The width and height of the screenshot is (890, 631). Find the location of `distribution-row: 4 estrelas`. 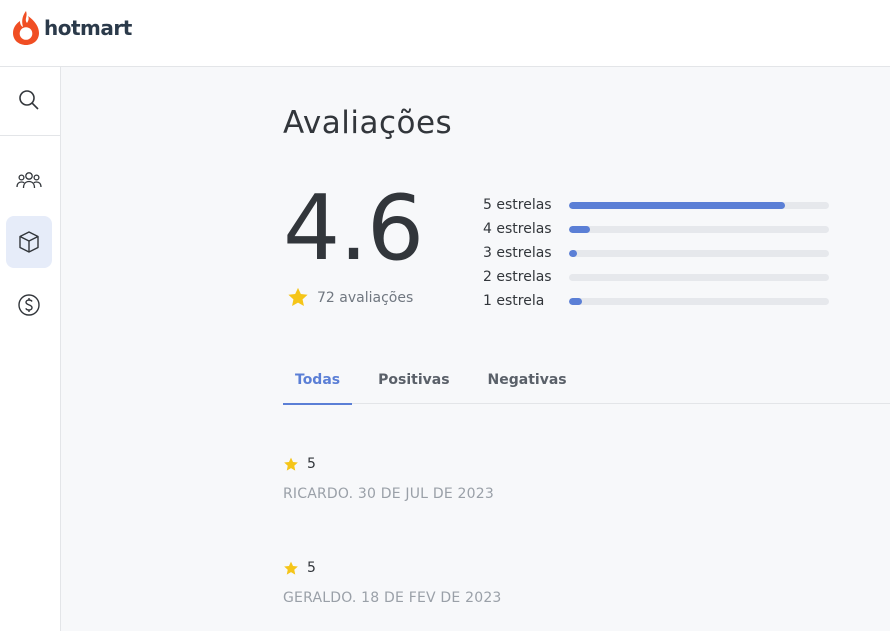

distribution-row: 4 estrelas is located at coordinates (658, 229).